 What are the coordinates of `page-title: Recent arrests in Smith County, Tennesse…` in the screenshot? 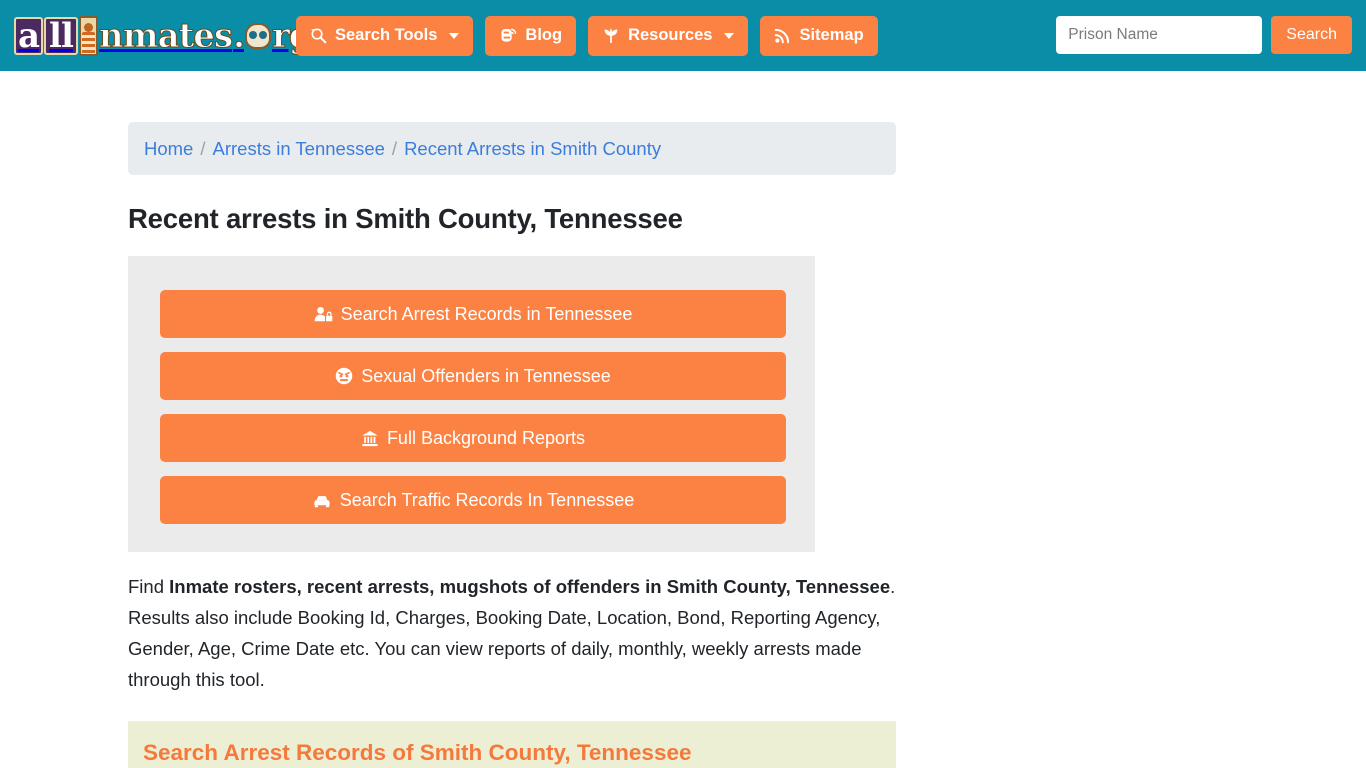 It's located at (405, 218).